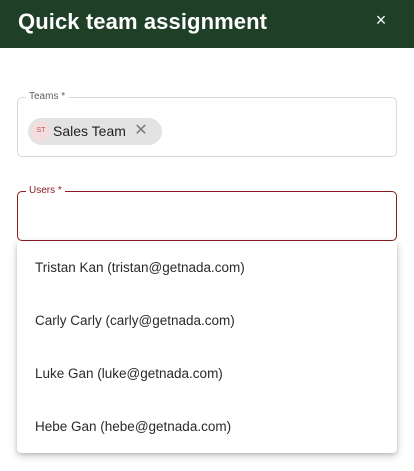 The image size is (414, 471). What do you see at coordinates (141, 131) in the screenshot?
I see `remove-chip-icon: ✕` at bounding box center [141, 131].